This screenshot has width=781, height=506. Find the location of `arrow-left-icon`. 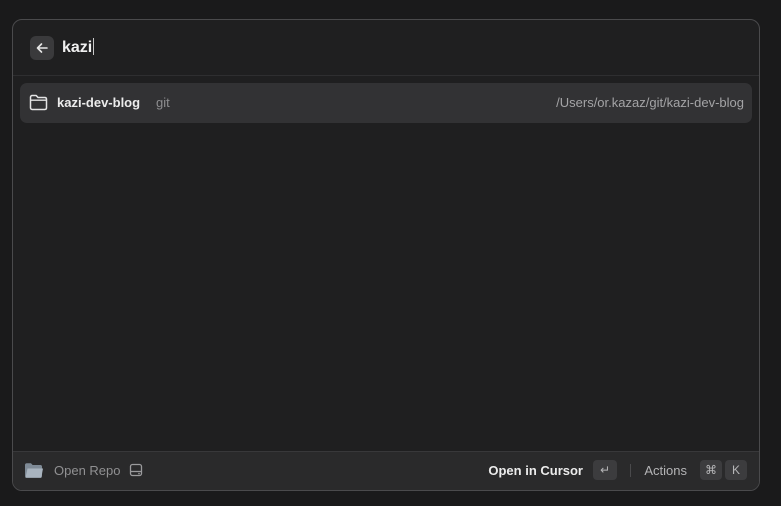

arrow-left-icon is located at coordinates (42, 48).